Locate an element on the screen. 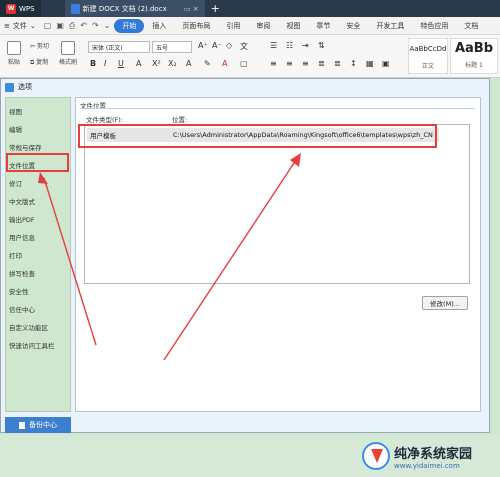 The width and height of the screenshot is (500, 477). quick-access-toolbar: ▢ ▣ ⎙ ↶ ↷ ⌄ is located at coordinates (77, 26).